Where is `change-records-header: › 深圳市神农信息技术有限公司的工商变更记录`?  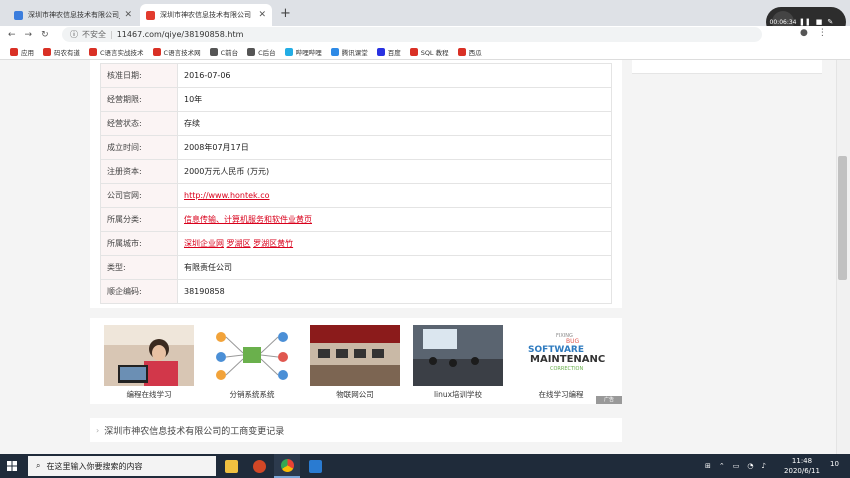
change-records-header: › 深圳市神农信息技术有限公司的工商变更记录 is located at coordinates (356, 430).